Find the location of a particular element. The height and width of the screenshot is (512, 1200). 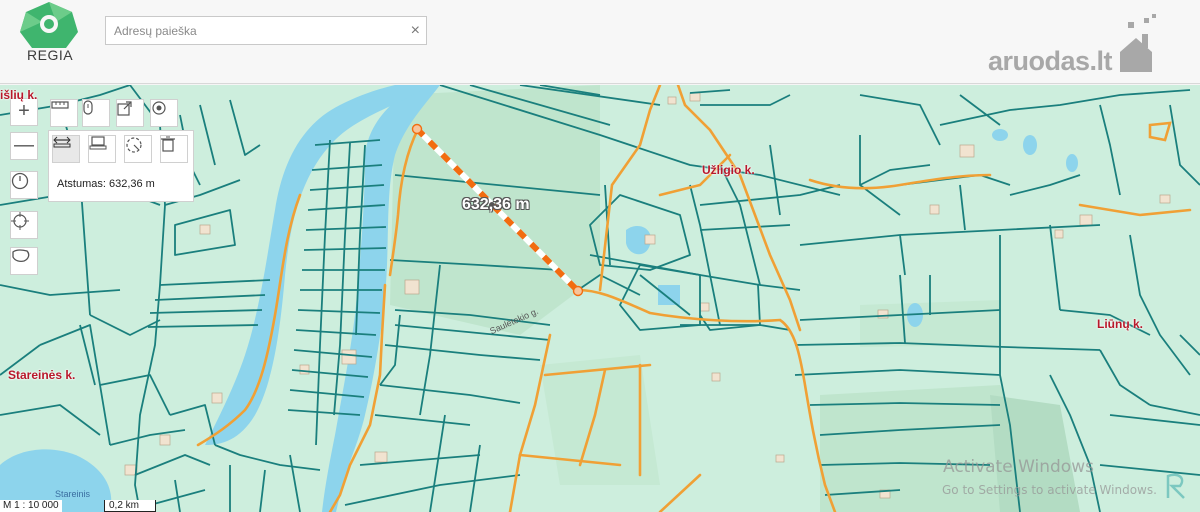

address-search: × is located at coordinates (266, 30).